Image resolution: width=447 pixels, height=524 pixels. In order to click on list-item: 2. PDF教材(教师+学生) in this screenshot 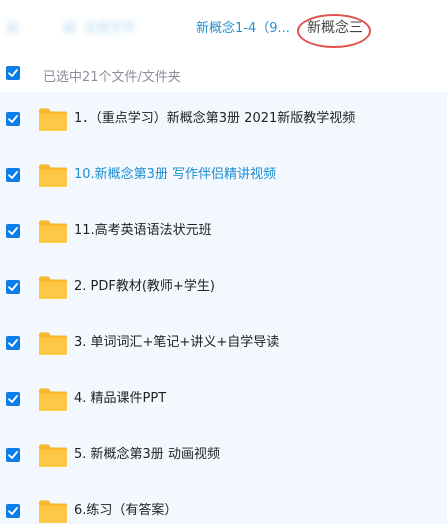, I will do `click(223, 288)`.